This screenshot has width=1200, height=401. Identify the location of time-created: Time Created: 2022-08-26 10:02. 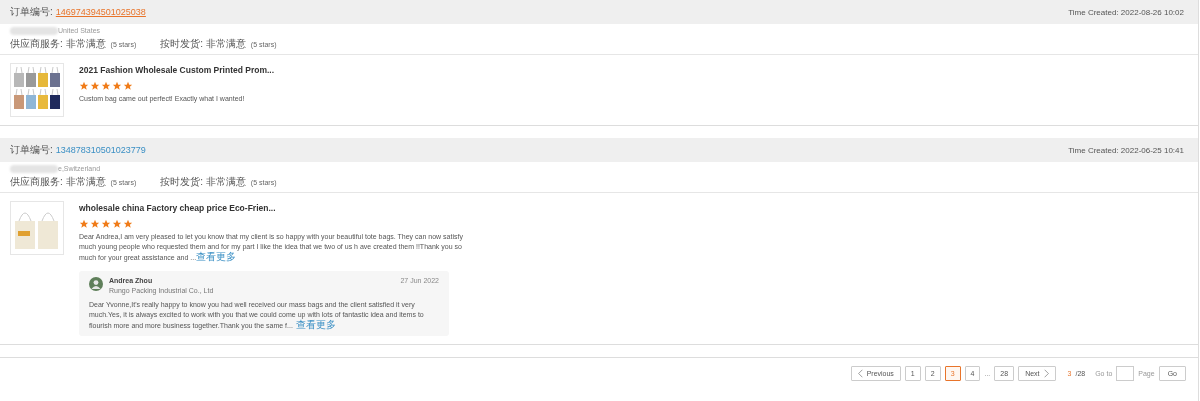
(1126, 12).